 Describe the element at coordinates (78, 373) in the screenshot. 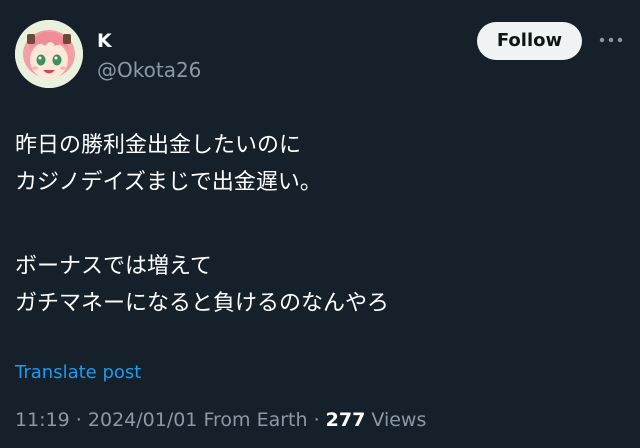

I see `translate-post-link: Translate post` at that location.